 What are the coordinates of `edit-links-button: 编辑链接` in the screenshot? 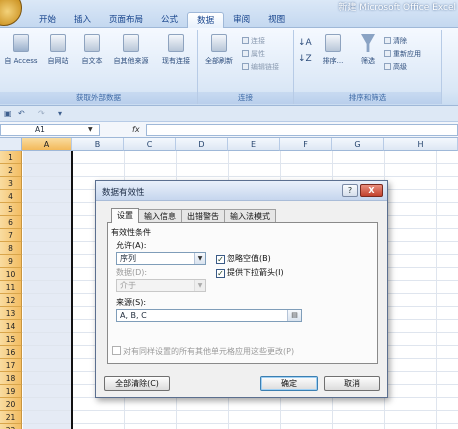 It's located at (260, 67).